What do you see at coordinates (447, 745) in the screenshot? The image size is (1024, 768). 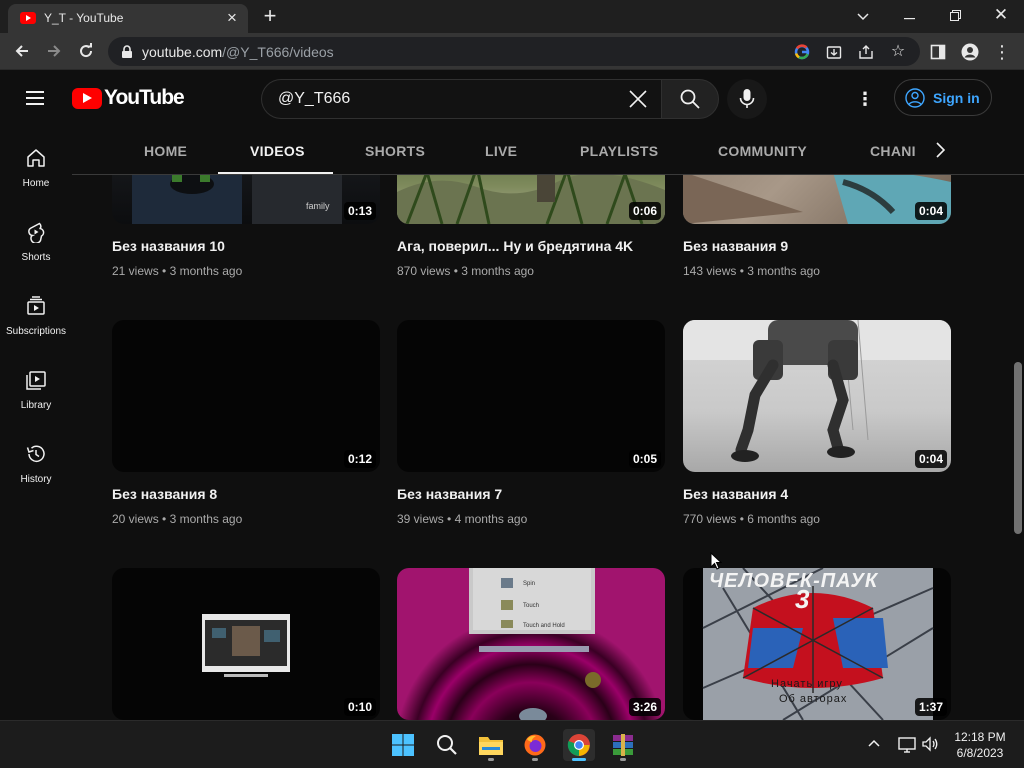 I see `taskbar-search-button` at bounding box center [447, 745].